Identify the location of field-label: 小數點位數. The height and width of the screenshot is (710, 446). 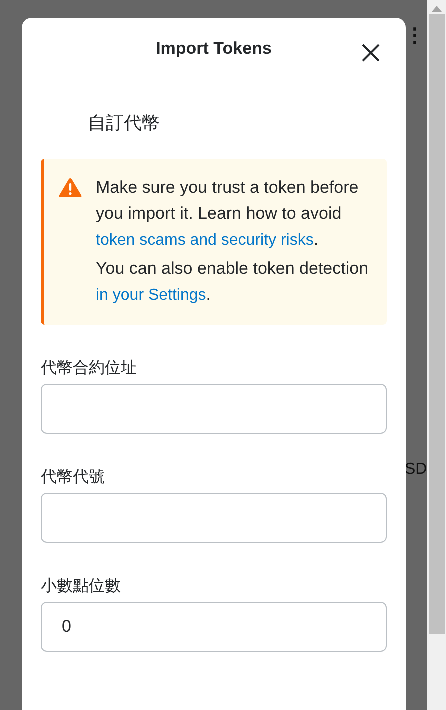
(81, 586).